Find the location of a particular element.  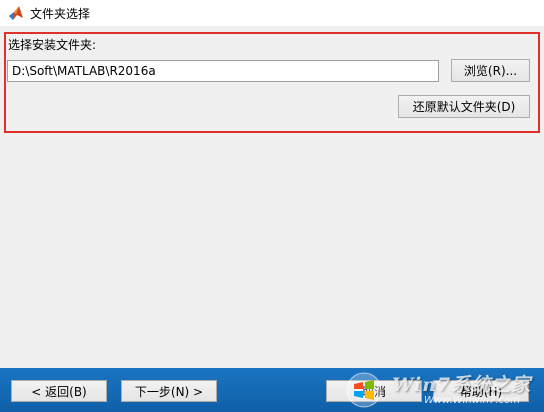

title-bar: 文件夹选择 is located at coordinates (272, 13).